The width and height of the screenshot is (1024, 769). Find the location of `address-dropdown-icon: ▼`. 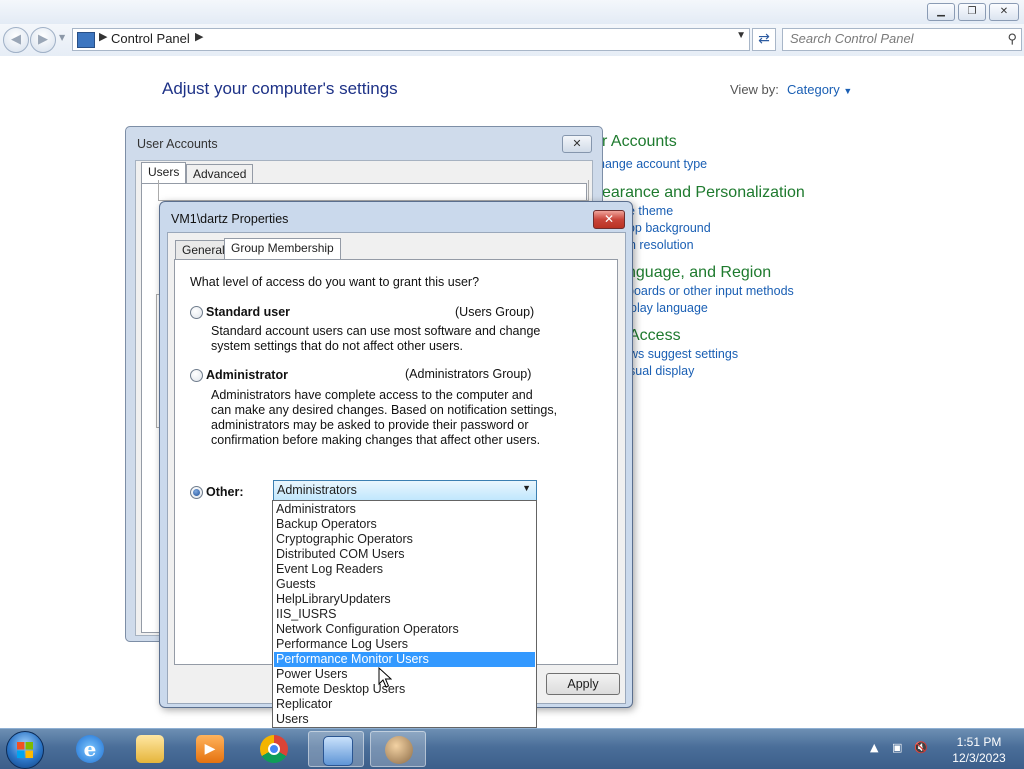

address-dropdown-icon: ▼ is located at coordinates (741, 35).